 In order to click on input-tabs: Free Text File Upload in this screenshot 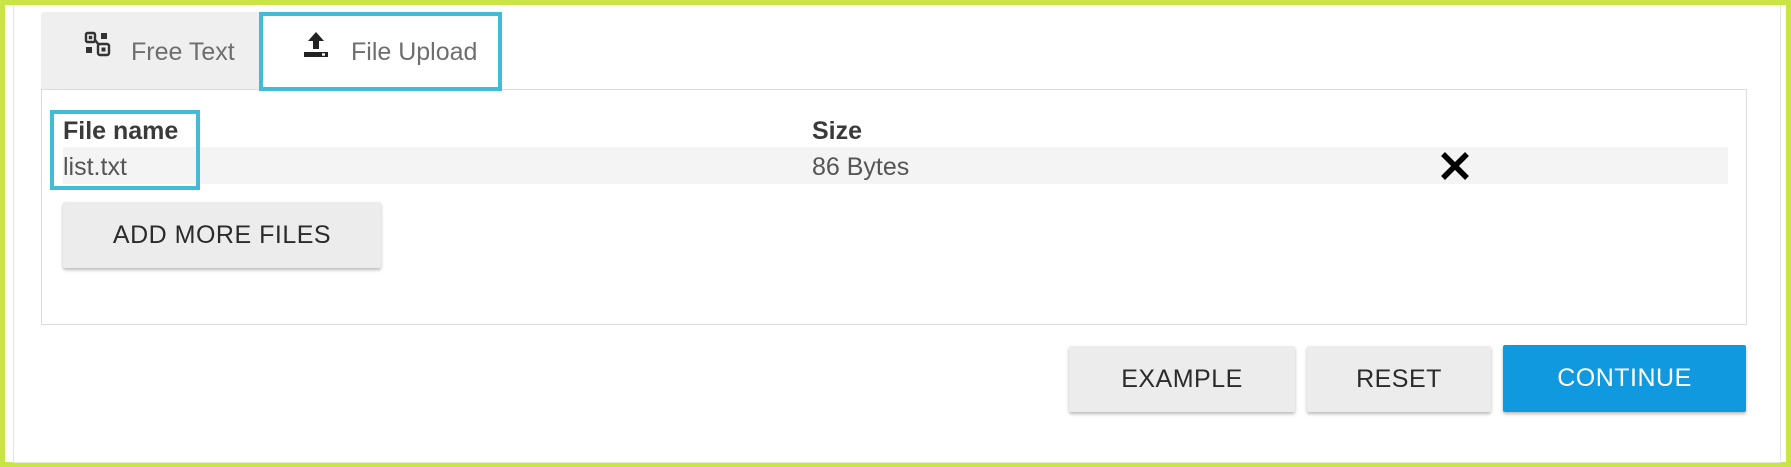, I will do `click(269, 51)`.